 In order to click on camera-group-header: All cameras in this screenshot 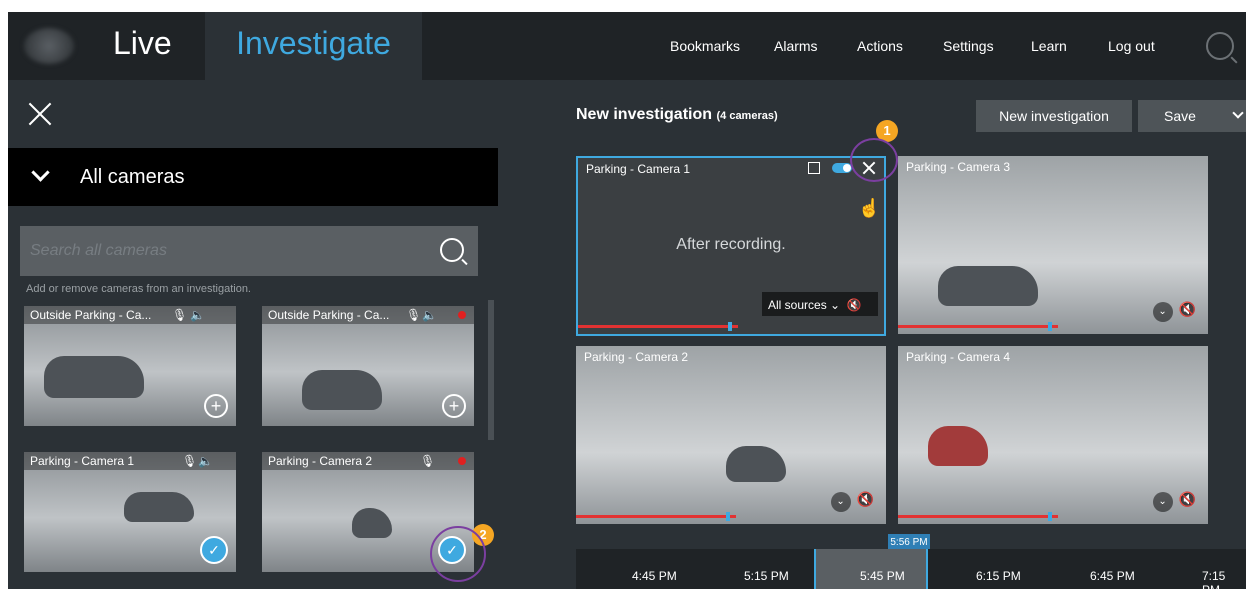, I will do `click(253, 177)`.